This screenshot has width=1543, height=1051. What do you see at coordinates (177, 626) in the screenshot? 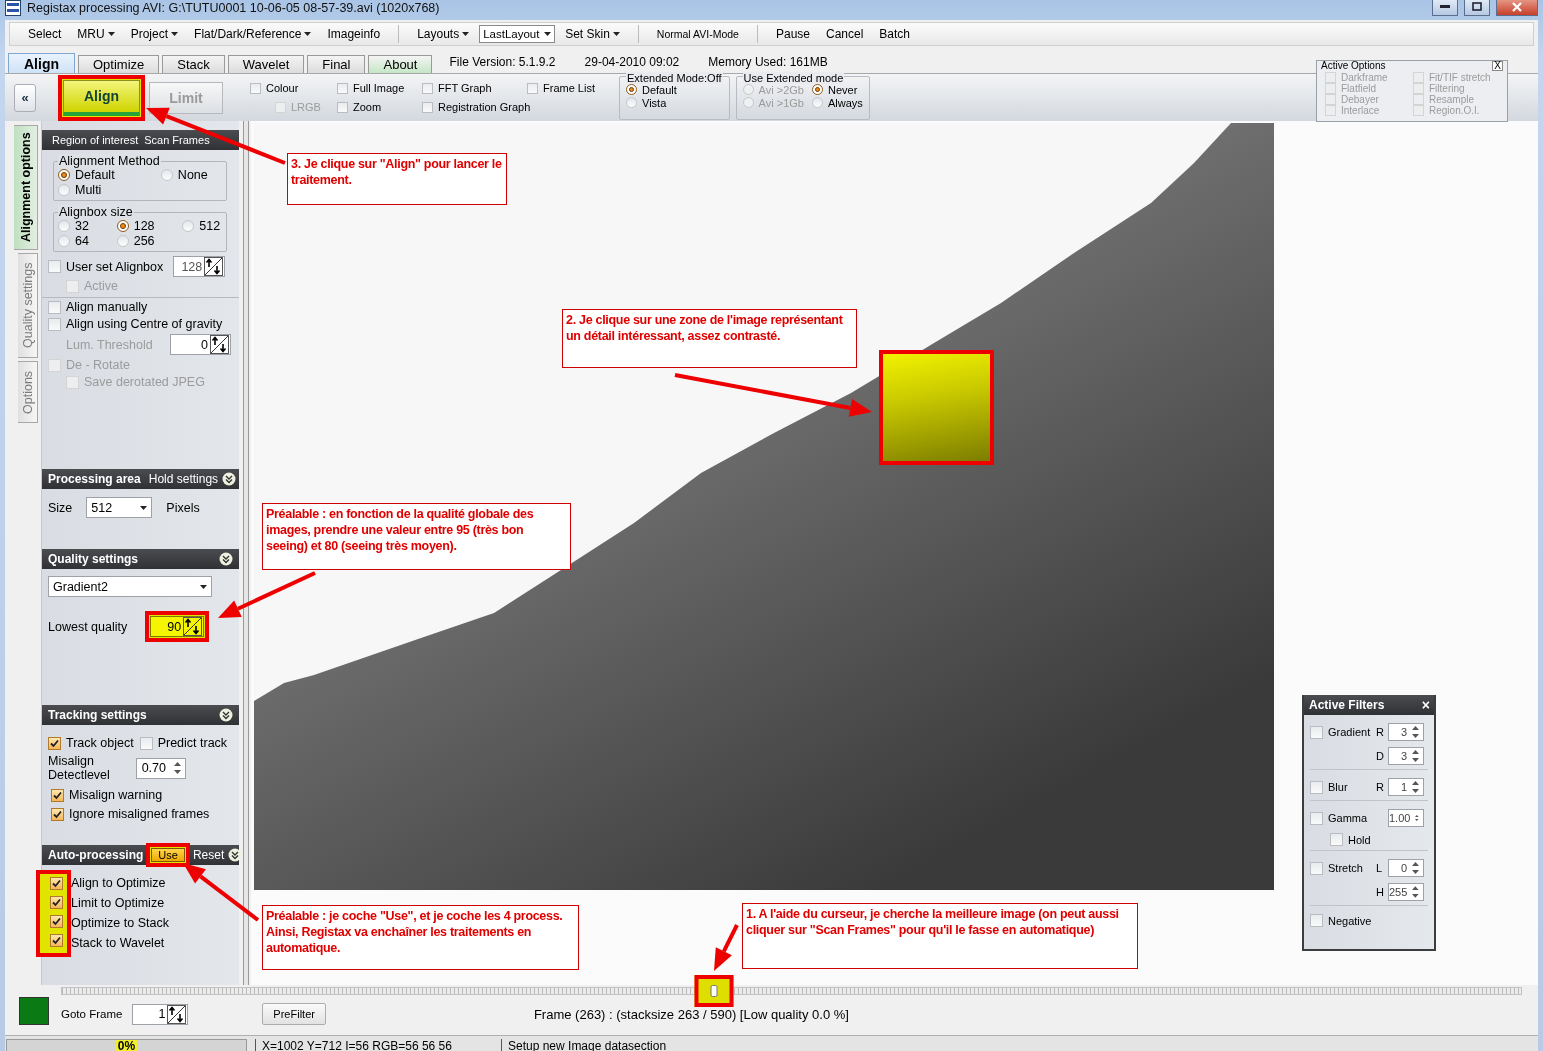
I see `spin-field: 90` at bounding box center [177, 626].